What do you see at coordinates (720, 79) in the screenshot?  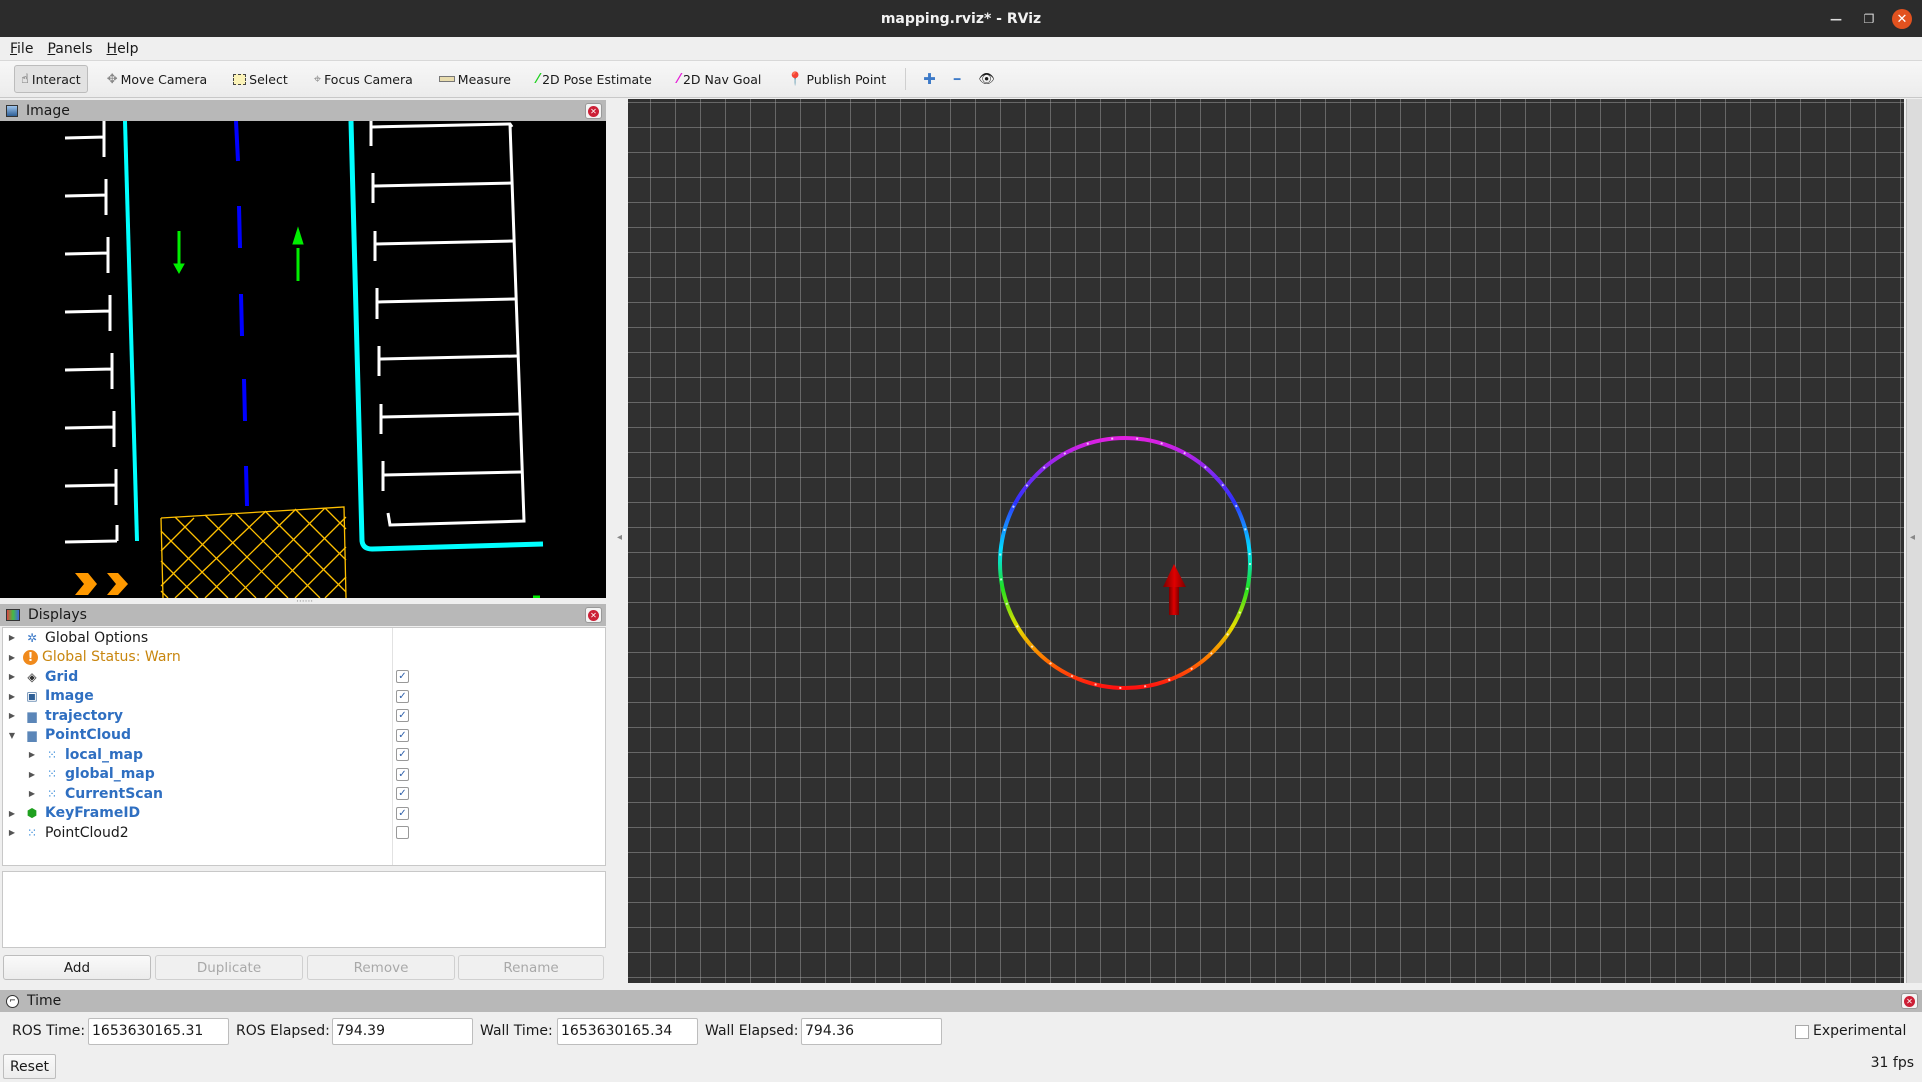 I see `tool-2d-nav-goal: ⁄ 2D Nav Goal` at bounding box center [720, 79].